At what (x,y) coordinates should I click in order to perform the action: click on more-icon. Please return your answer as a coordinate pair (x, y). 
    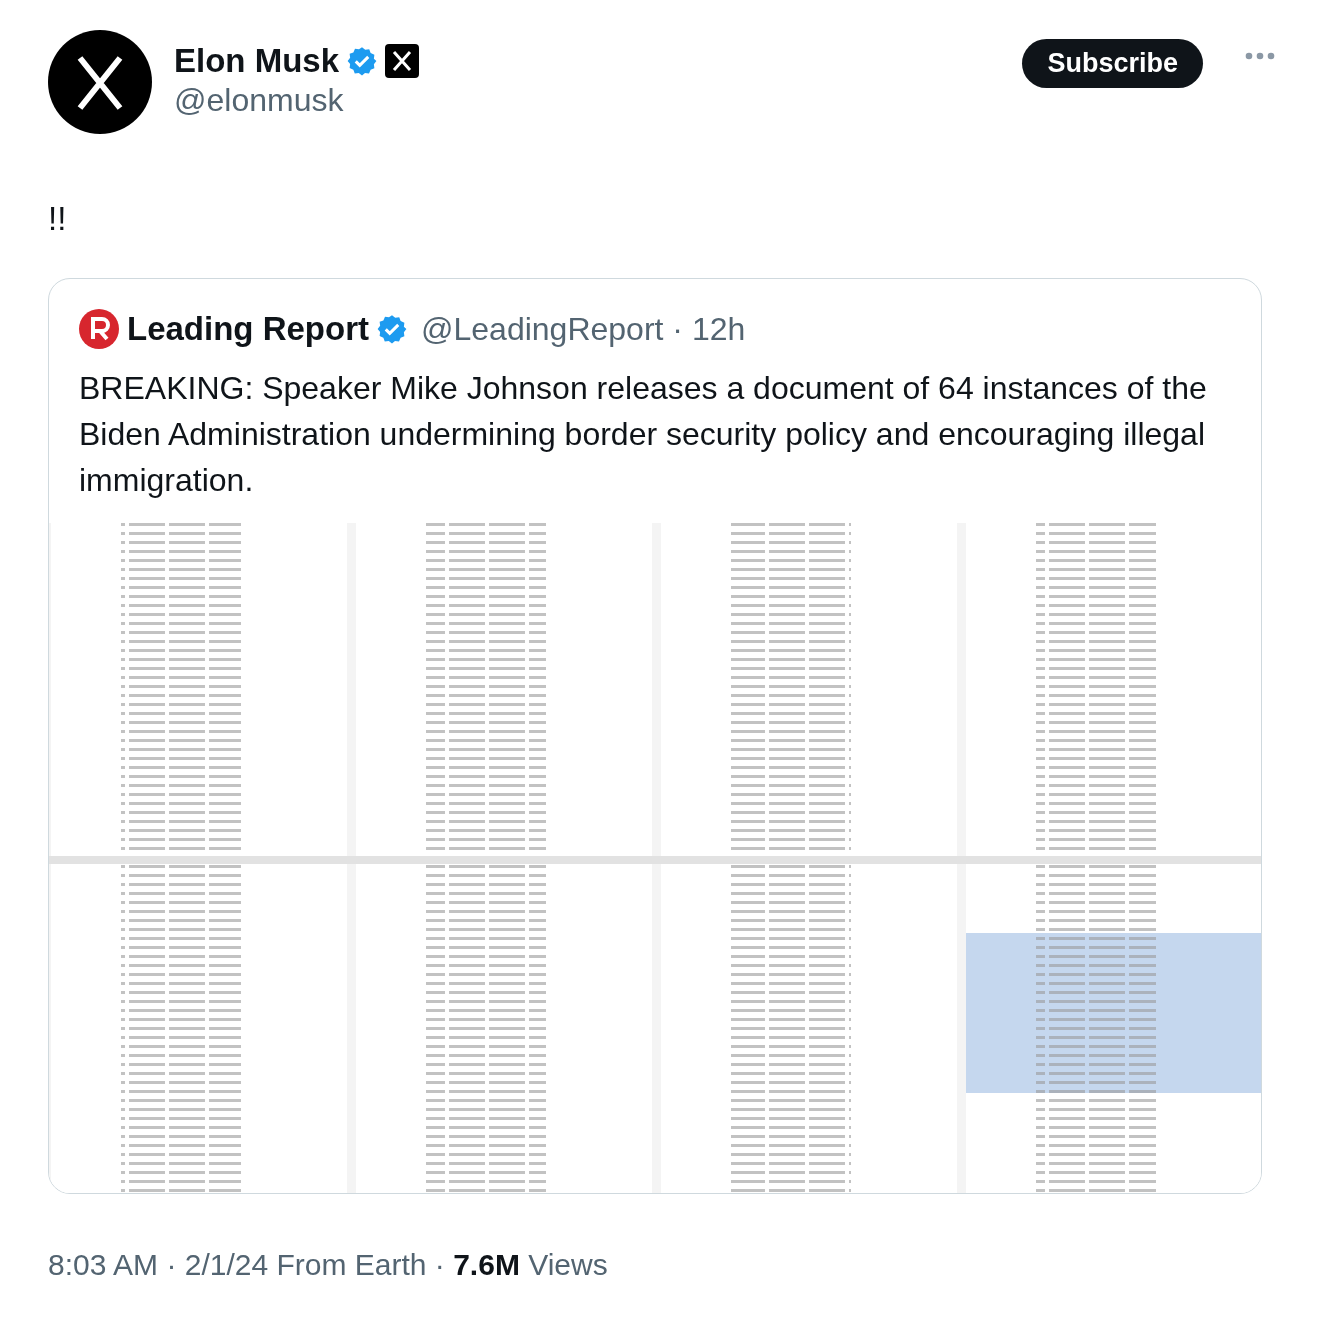
    Looking at the image, I should click on (1260, 56).